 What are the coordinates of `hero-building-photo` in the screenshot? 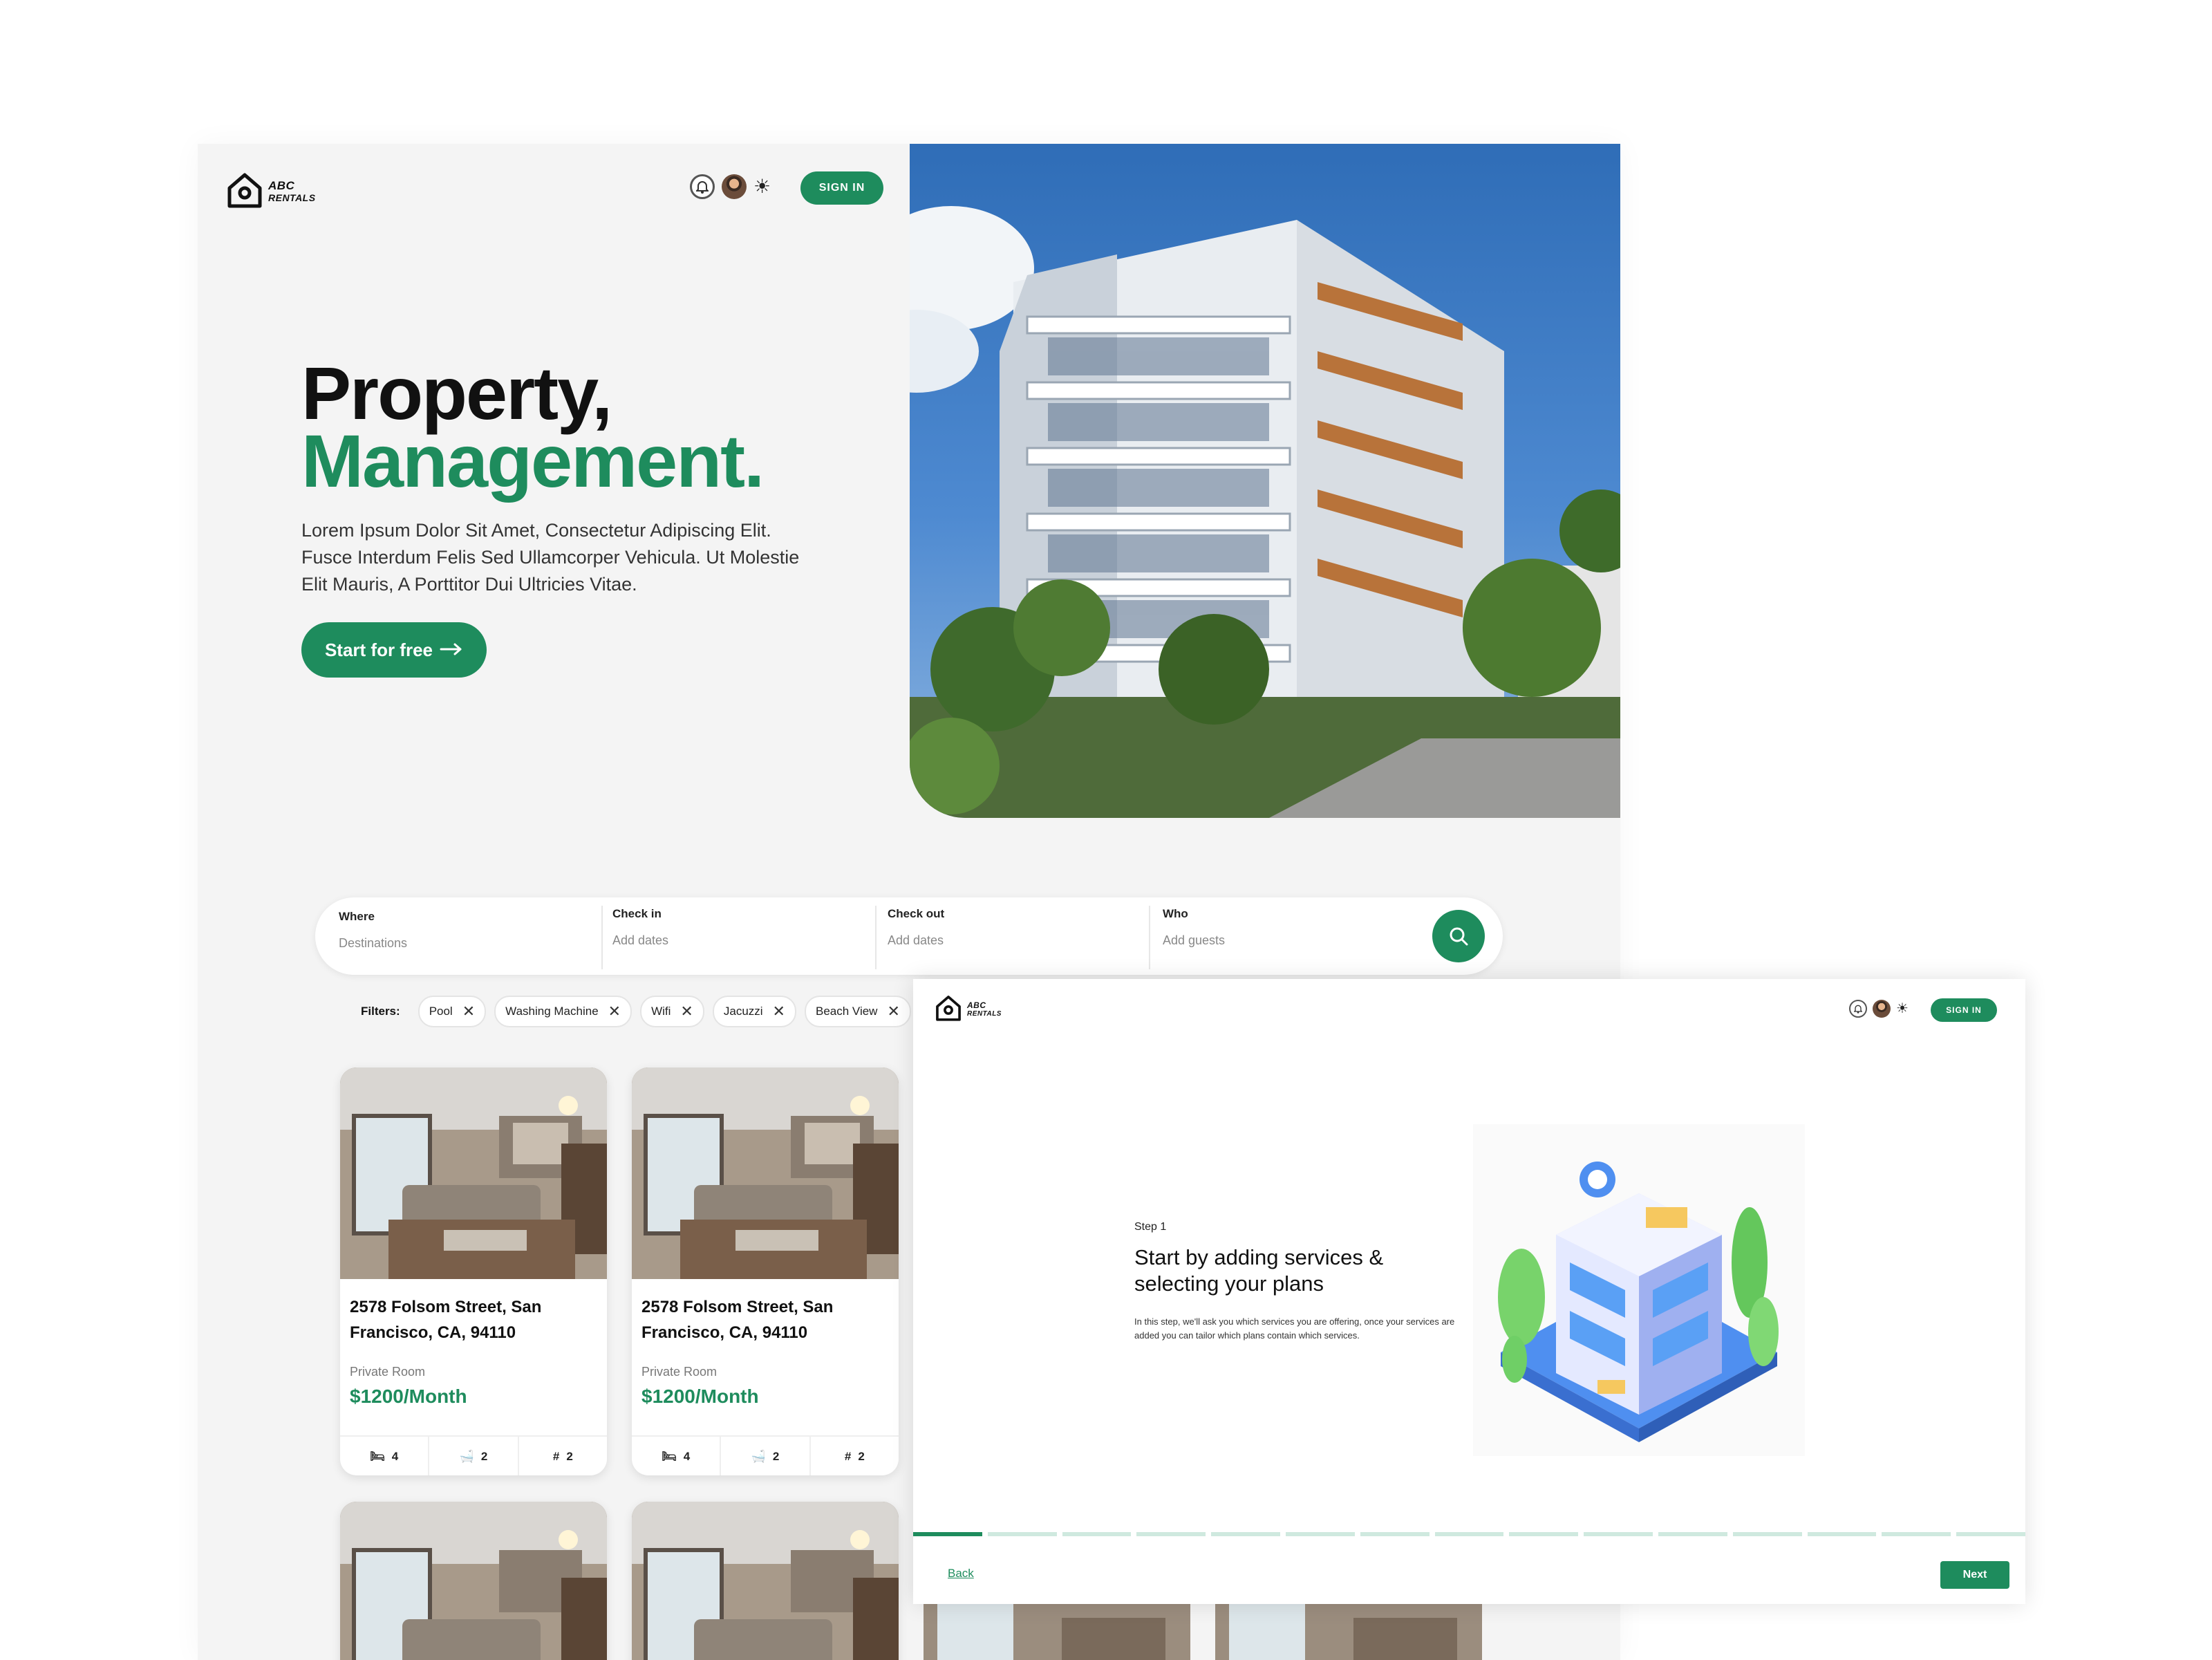 It's located at (1265, 481).